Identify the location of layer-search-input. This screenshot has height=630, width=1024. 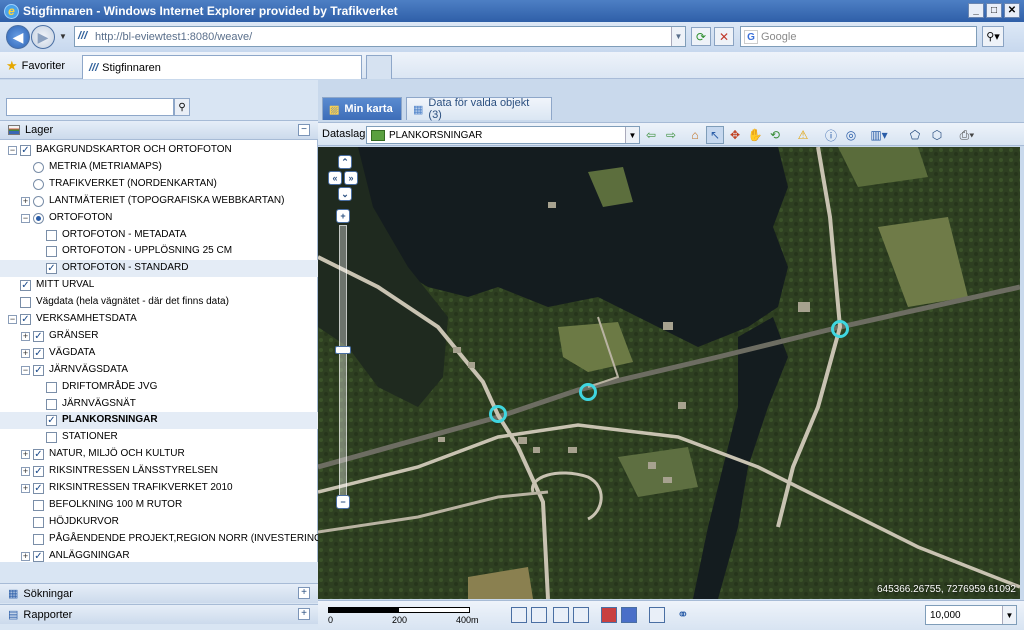
(90, 107).